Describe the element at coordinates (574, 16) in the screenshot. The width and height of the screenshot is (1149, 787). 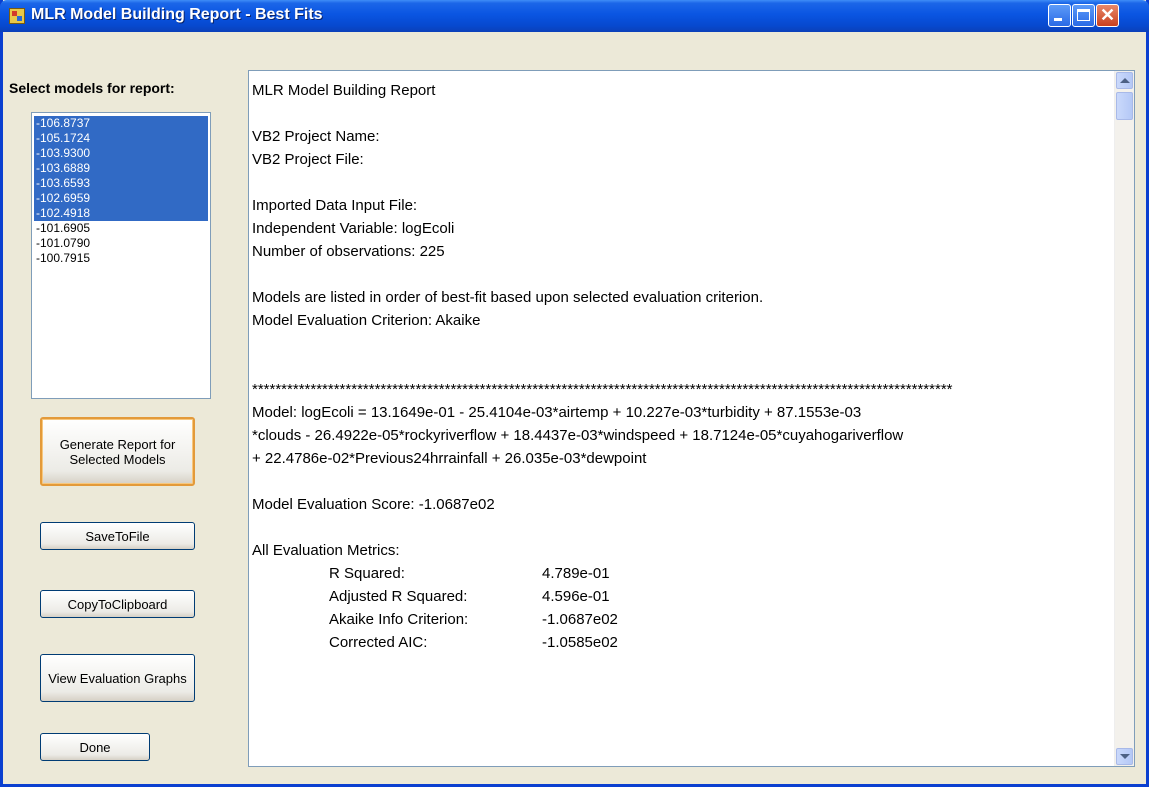
I see `title-bar: MLR Model Building Report - Best Fits ✕` at that location.